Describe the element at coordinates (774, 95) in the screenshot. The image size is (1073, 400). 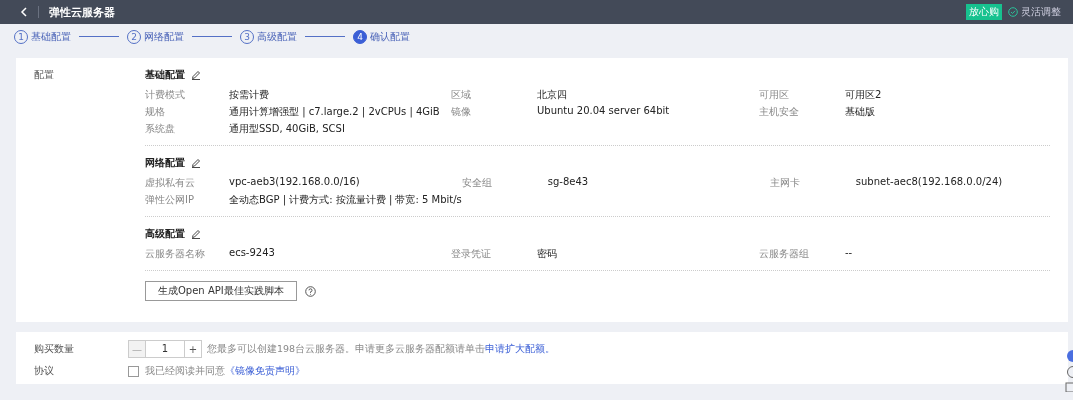
I see `field-label: 可用区` at that location.